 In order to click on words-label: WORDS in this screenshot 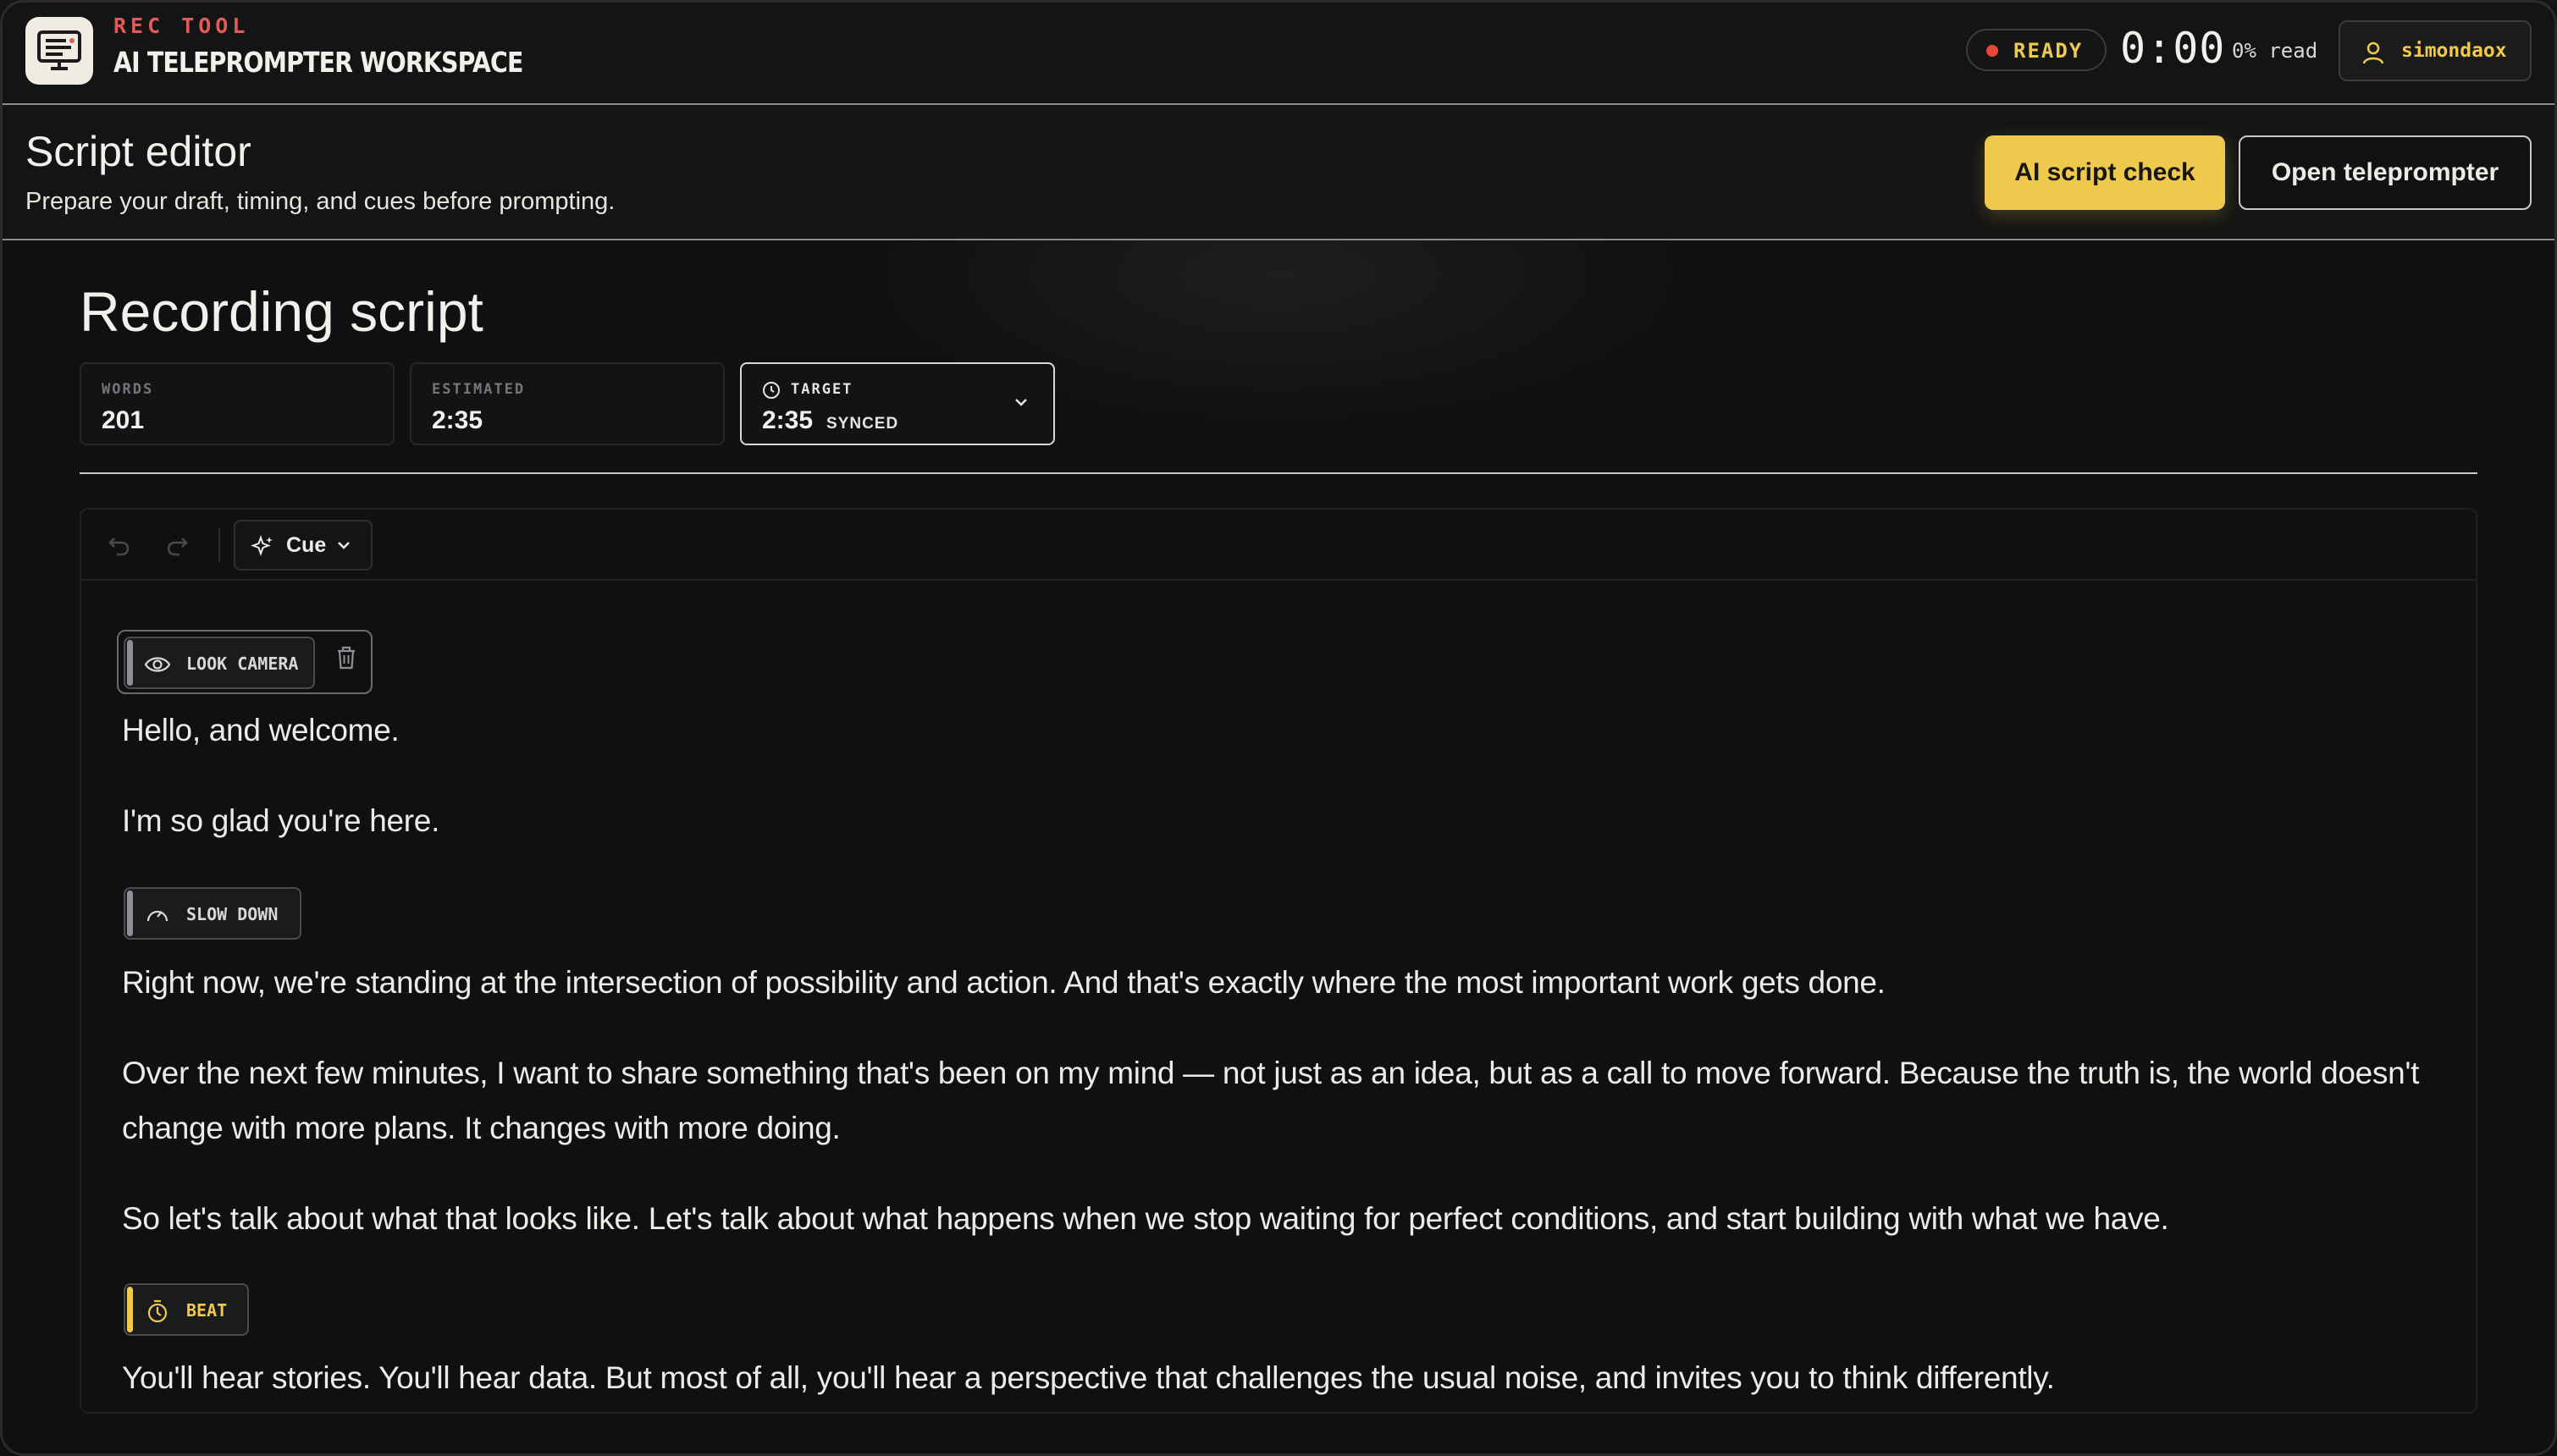, I will do `click(128, 389)`.